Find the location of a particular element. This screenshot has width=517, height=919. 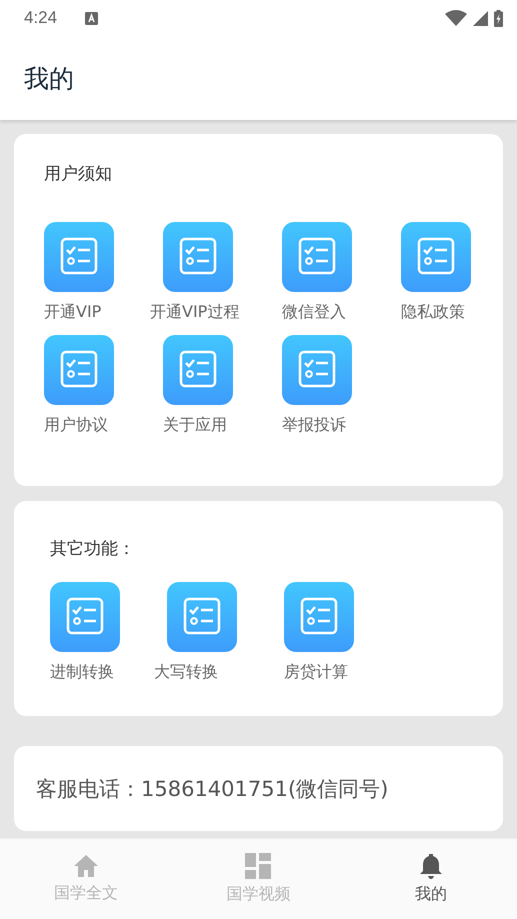

item-label: 用户协议 is located at coordinates (76, 425).